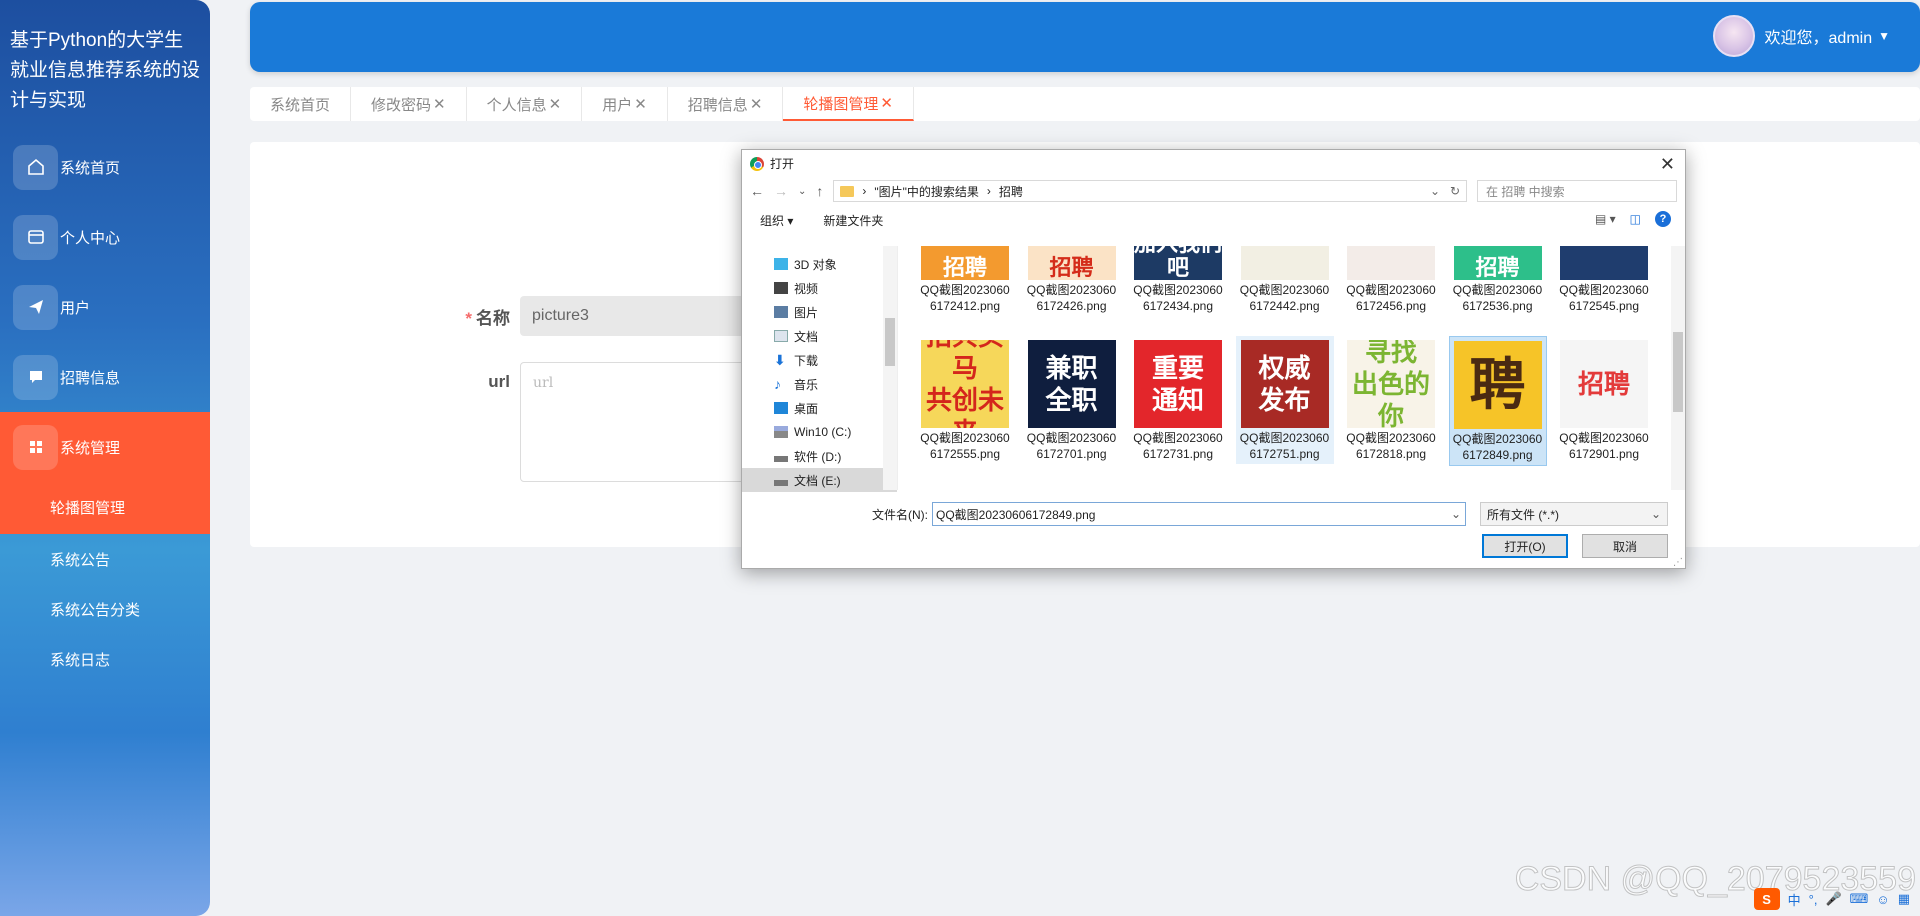 This screenshot has height=916, width=1920. I want to click on file-item: 权威 发布 QQ截图20230606172751.png, so click(1284, 400).